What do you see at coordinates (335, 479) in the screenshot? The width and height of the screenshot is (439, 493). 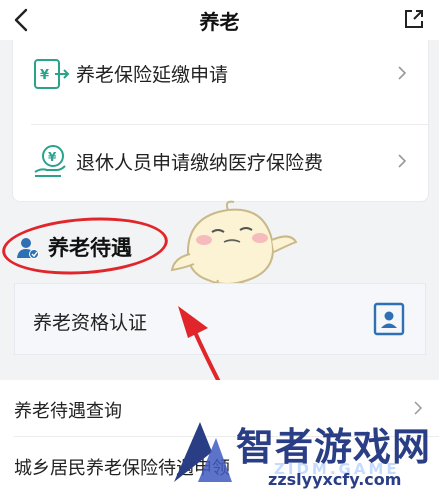 I see `watermark-url: zzslyyxcfy.com` at bounding box center [335, 479].